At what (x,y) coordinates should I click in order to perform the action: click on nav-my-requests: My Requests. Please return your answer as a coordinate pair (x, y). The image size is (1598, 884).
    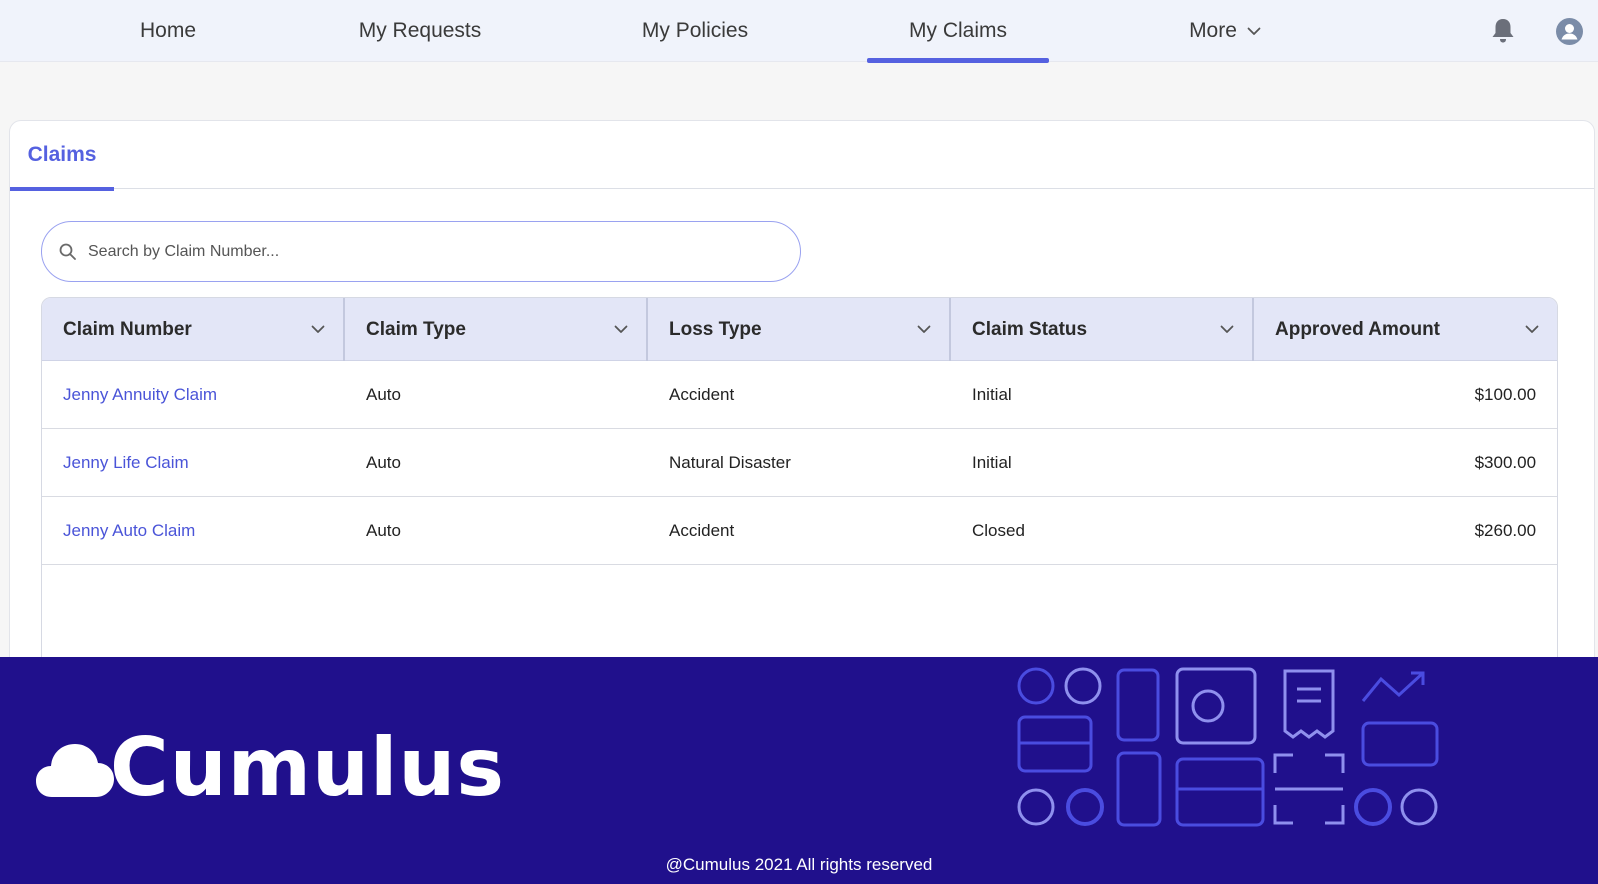
    Looking at the image, I should click on (420, 31).